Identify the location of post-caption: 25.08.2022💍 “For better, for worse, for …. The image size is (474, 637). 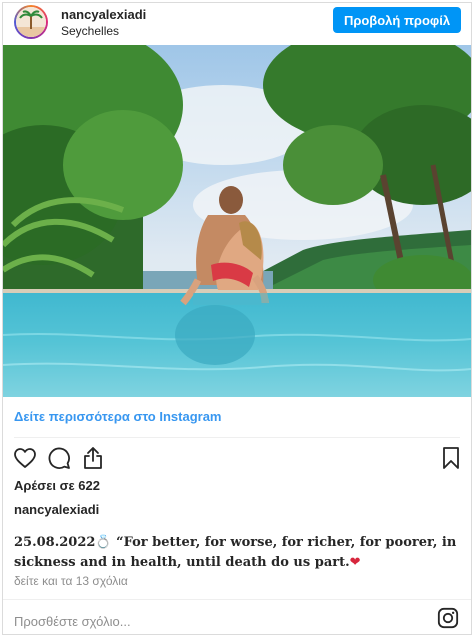
(238, 553).